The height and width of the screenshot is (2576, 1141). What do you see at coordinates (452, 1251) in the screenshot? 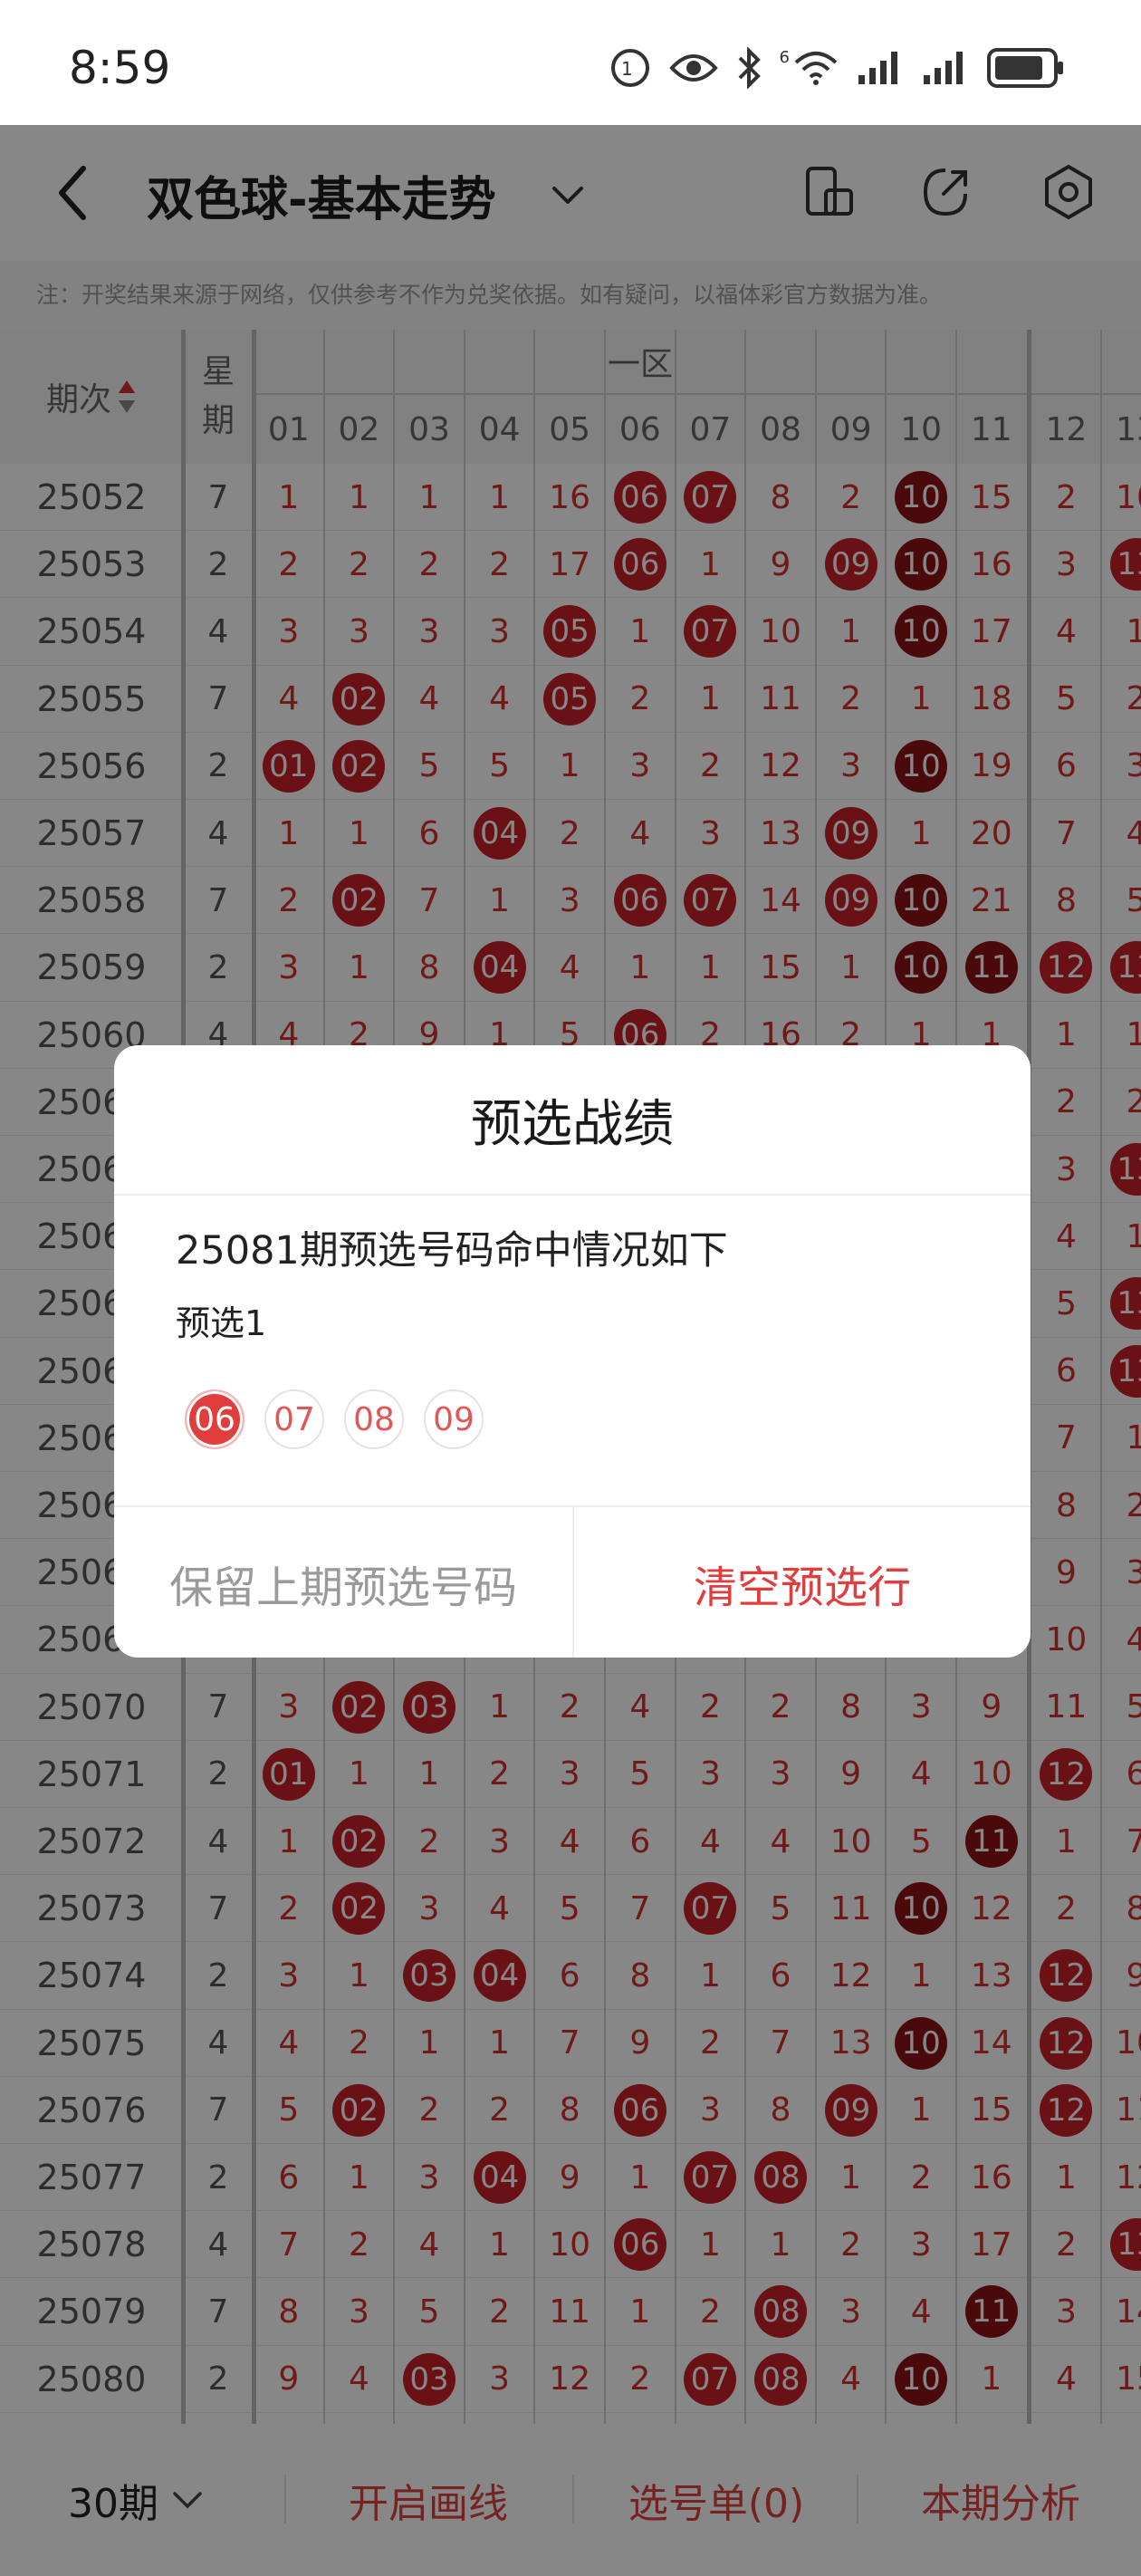
I see `dialog-message: 25081期预选号码命中情况如下` at bounding box center [452, 1251].